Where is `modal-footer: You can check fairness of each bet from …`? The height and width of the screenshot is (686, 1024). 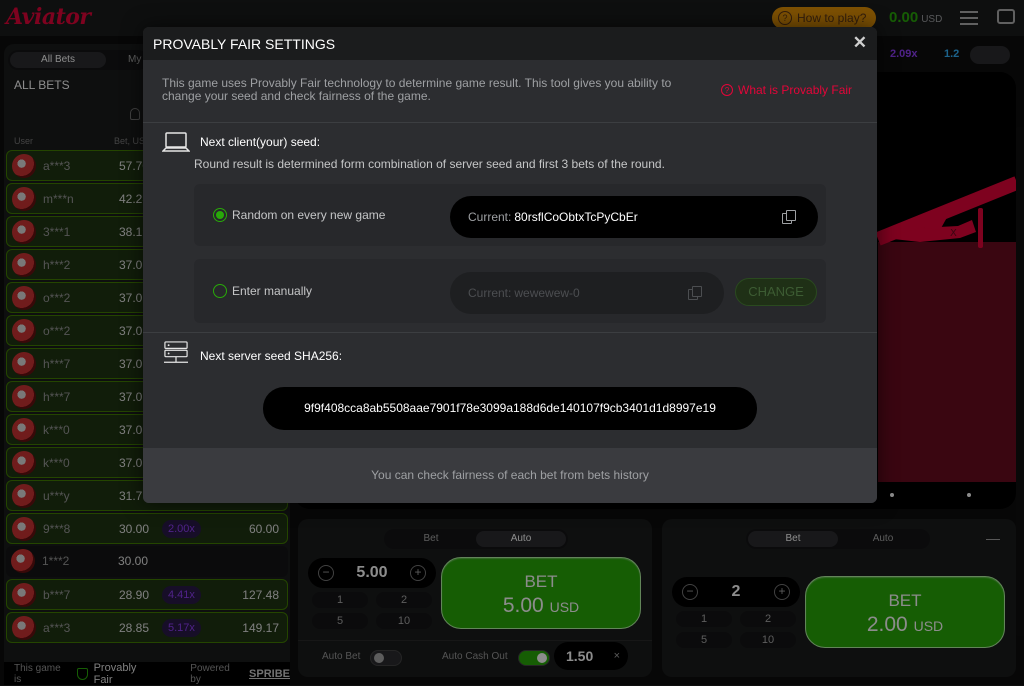 modal-footer: You can check fairness of each bet from … is located at coordinates (510, 475).